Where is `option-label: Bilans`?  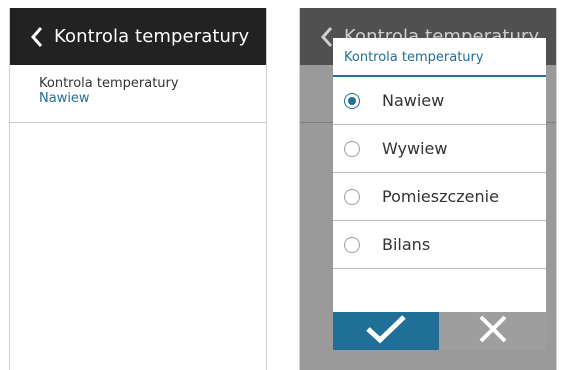 option-label: Bilans is located at coordinates (406, 244).